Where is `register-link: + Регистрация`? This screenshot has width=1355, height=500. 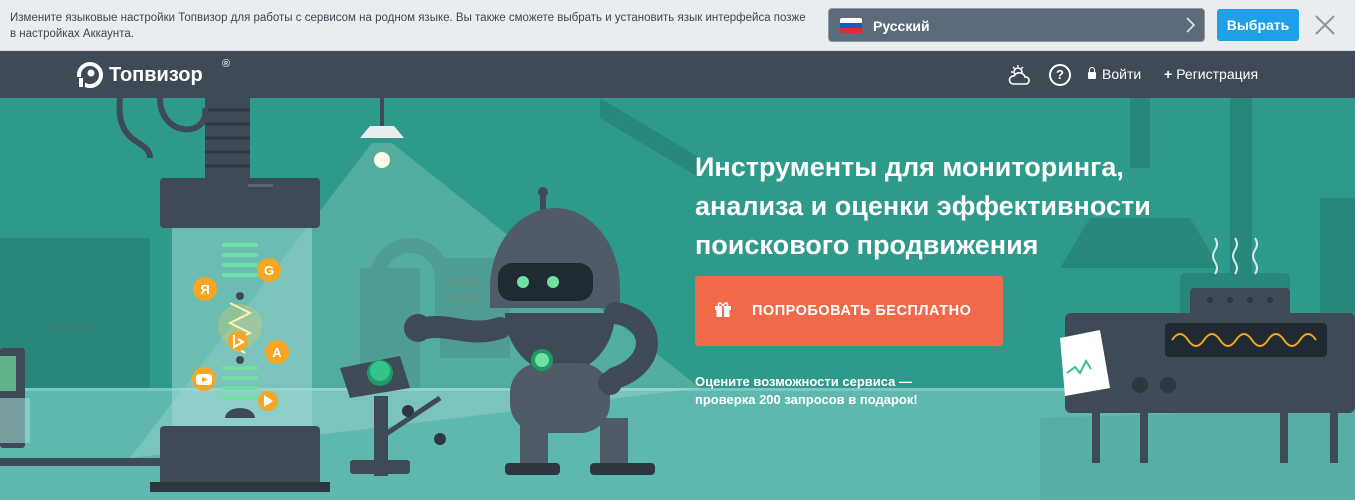 register-link: + Регистрация is located at coordinates (1211, 74).